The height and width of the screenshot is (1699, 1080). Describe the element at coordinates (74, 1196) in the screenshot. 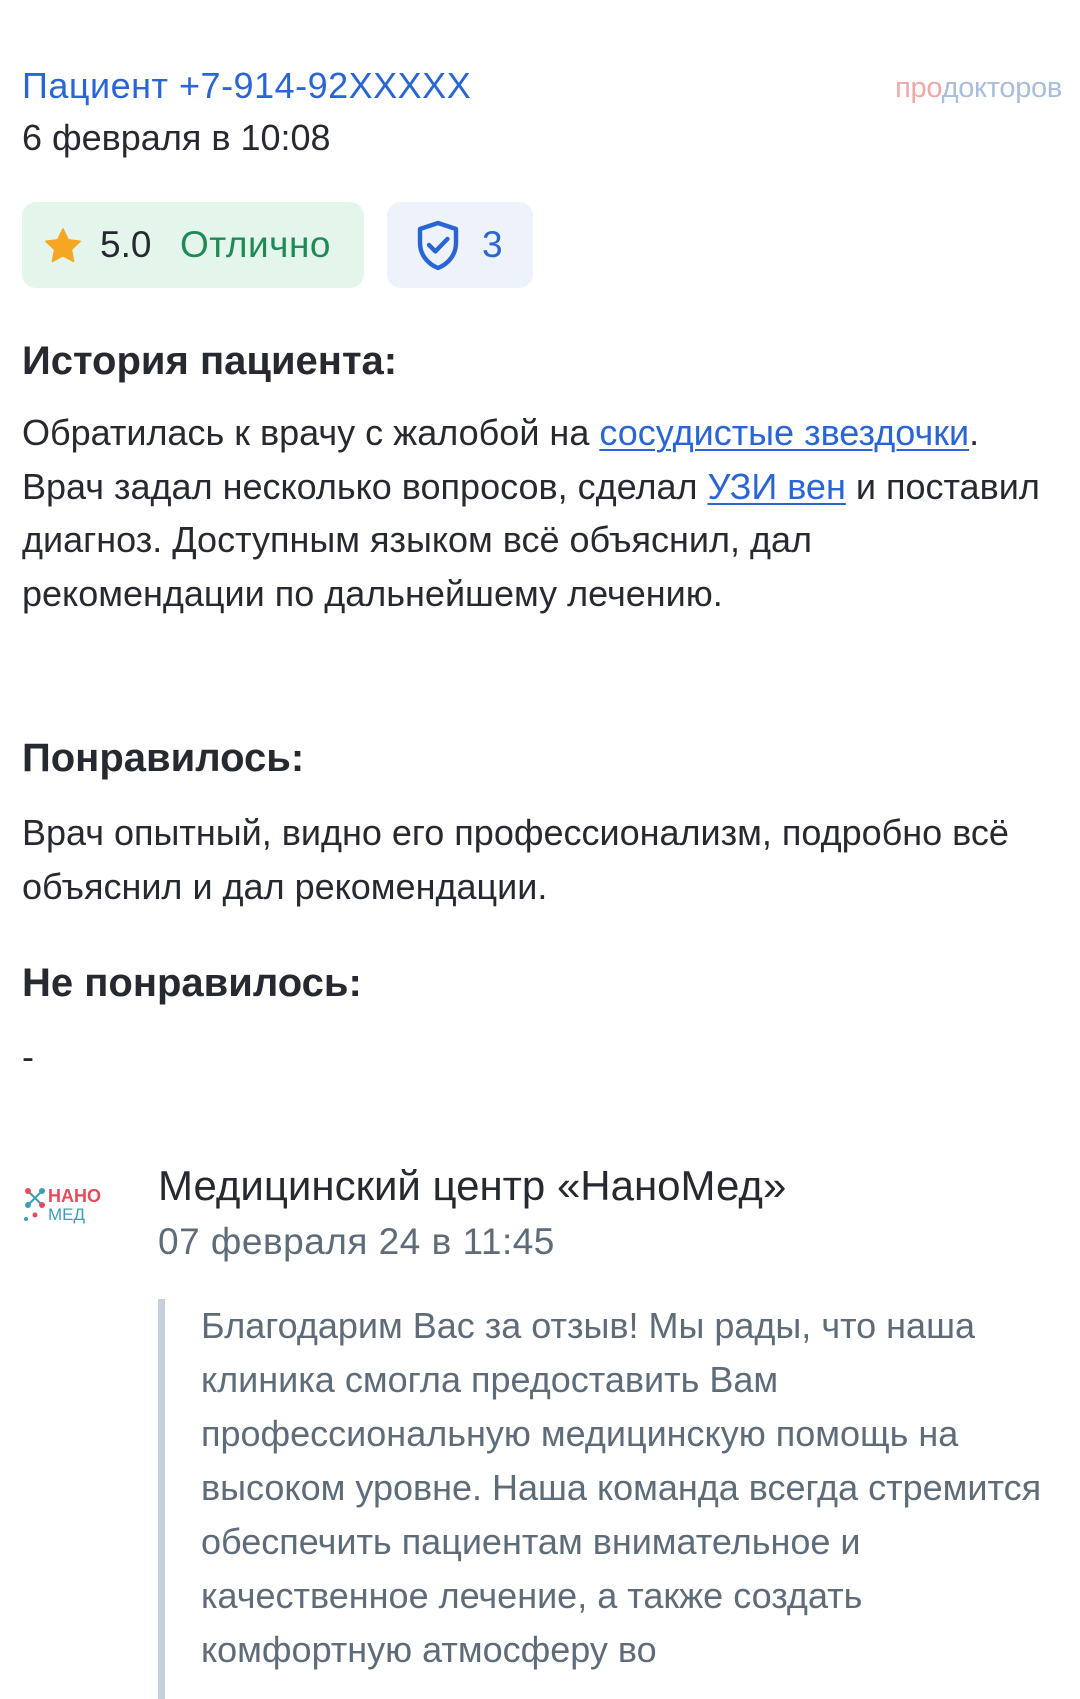

I see `logo-text-top: НАНО` at that location.